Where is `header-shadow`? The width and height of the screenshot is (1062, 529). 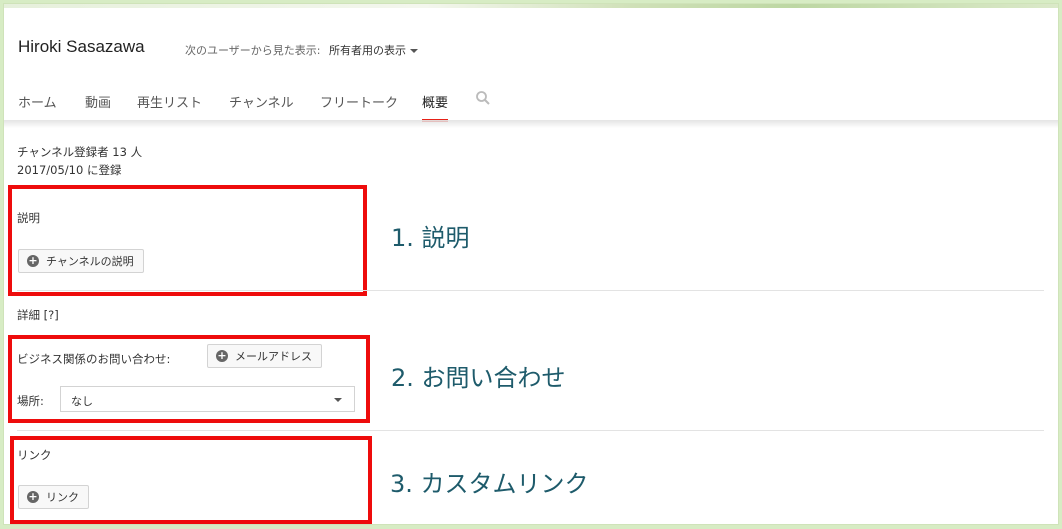 header-shadow is located at coordinates (531, 124).